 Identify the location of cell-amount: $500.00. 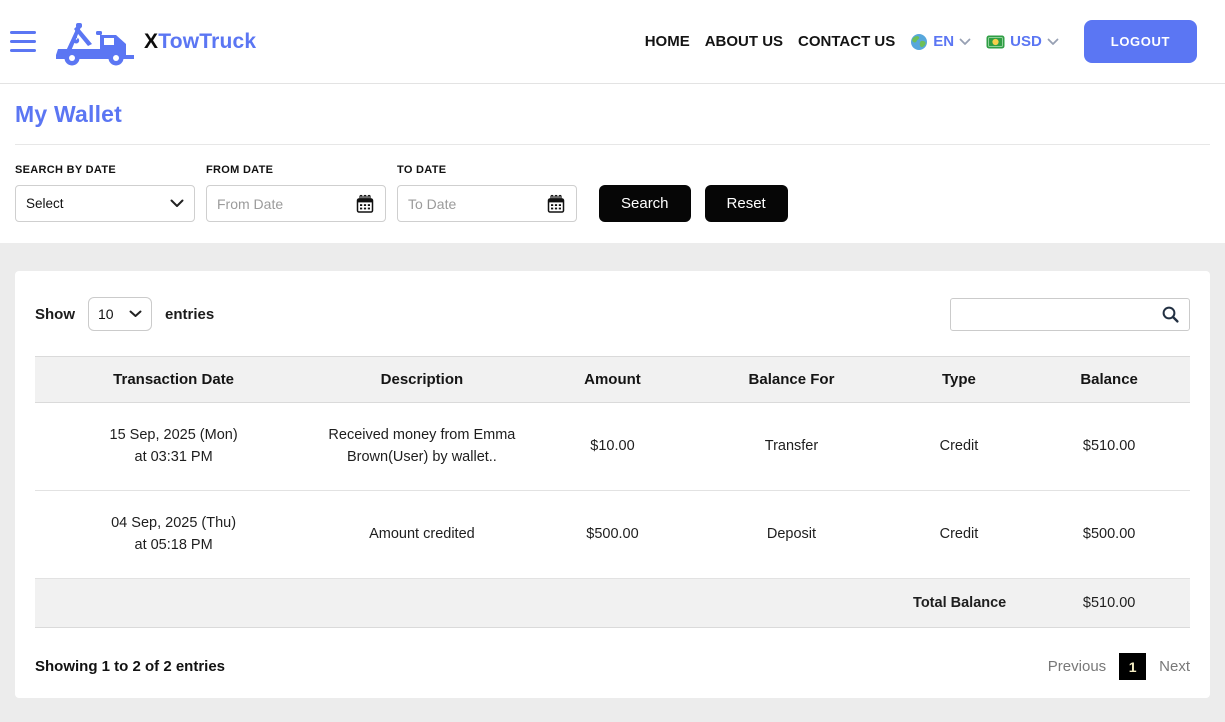
(612, 534).